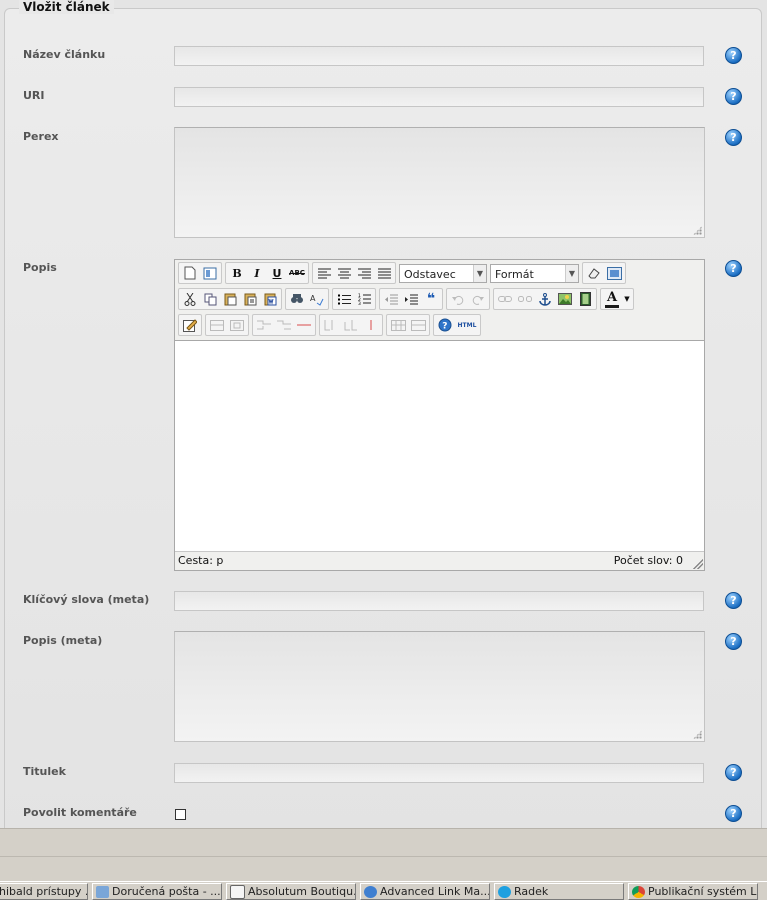 The height and width of the screenshot is (900, 767). What do you see at coordinates (525, 299) in the screenshot?
I see `unlink-icon` at bounding box center [525, 299].